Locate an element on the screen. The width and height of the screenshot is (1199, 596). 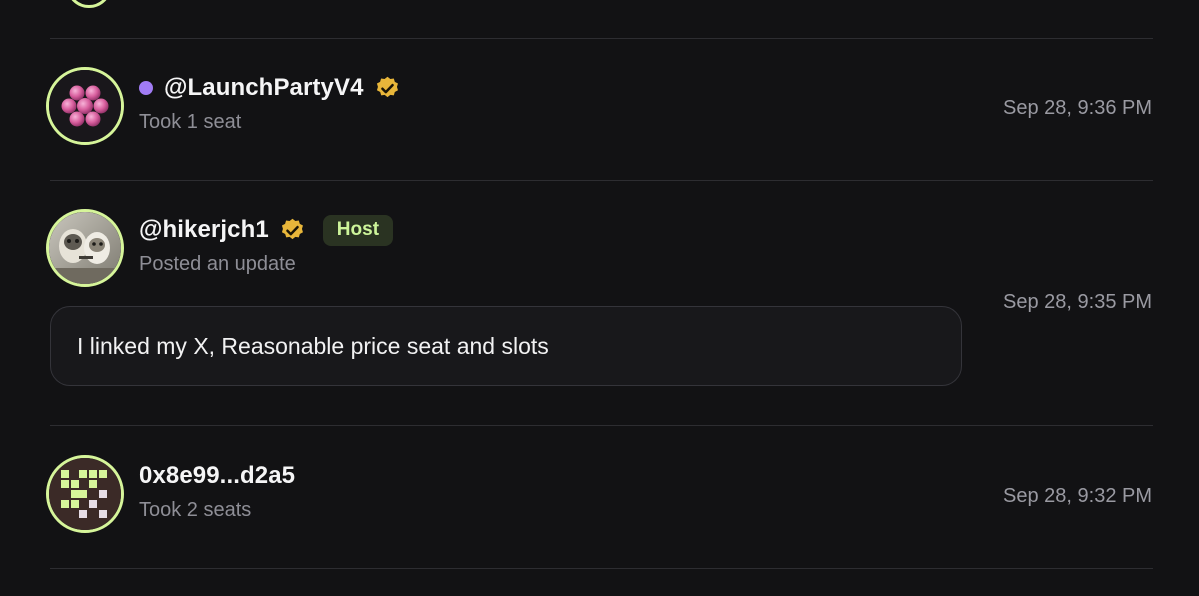
previous-avatar is located at coordinates (89, 4).